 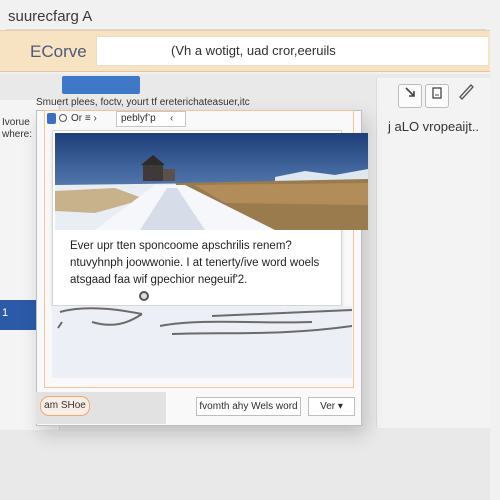 I want to click on ok-button: Ver ▾, so click(x=331, y=406).